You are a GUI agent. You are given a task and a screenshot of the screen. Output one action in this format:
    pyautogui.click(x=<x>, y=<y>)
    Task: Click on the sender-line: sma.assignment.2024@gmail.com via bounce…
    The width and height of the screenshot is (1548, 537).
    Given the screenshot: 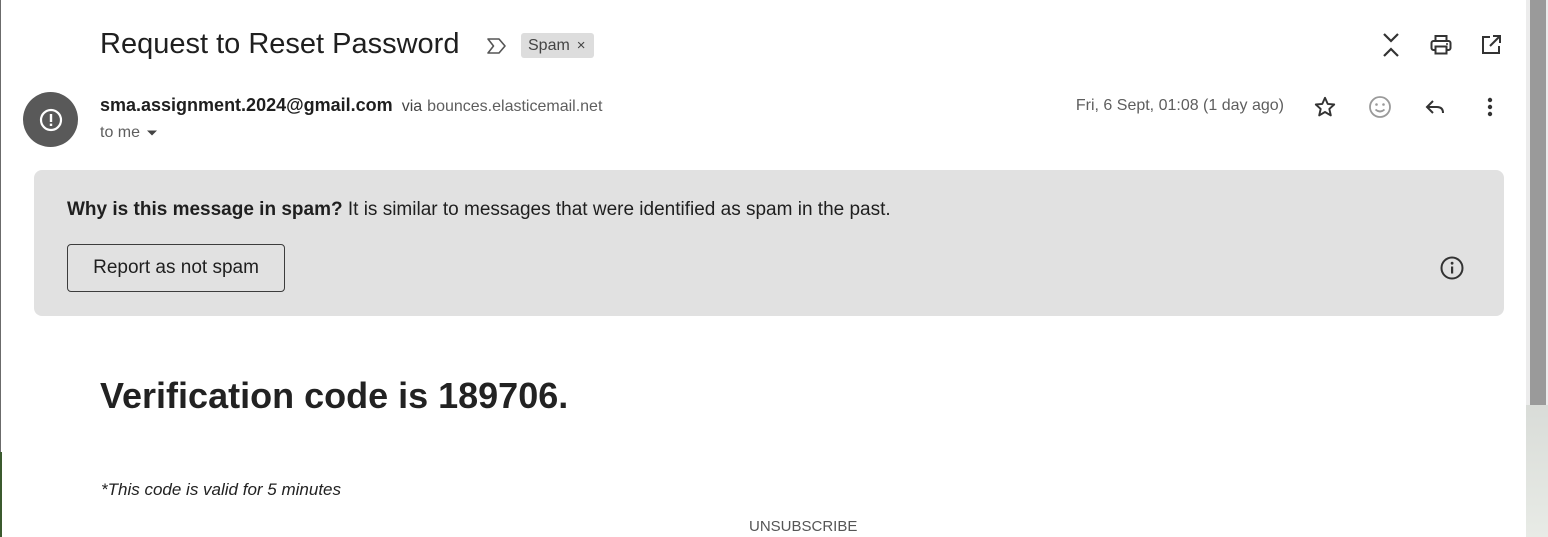 What is the action you would take?
    pyautogui.click(x=351, y=105)
    